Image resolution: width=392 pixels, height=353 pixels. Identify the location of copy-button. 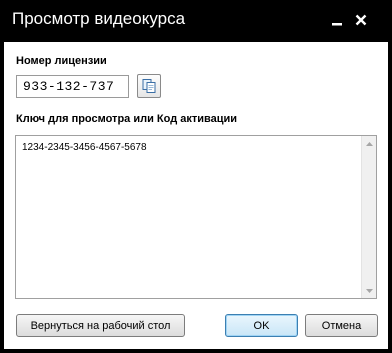
(149, 86).